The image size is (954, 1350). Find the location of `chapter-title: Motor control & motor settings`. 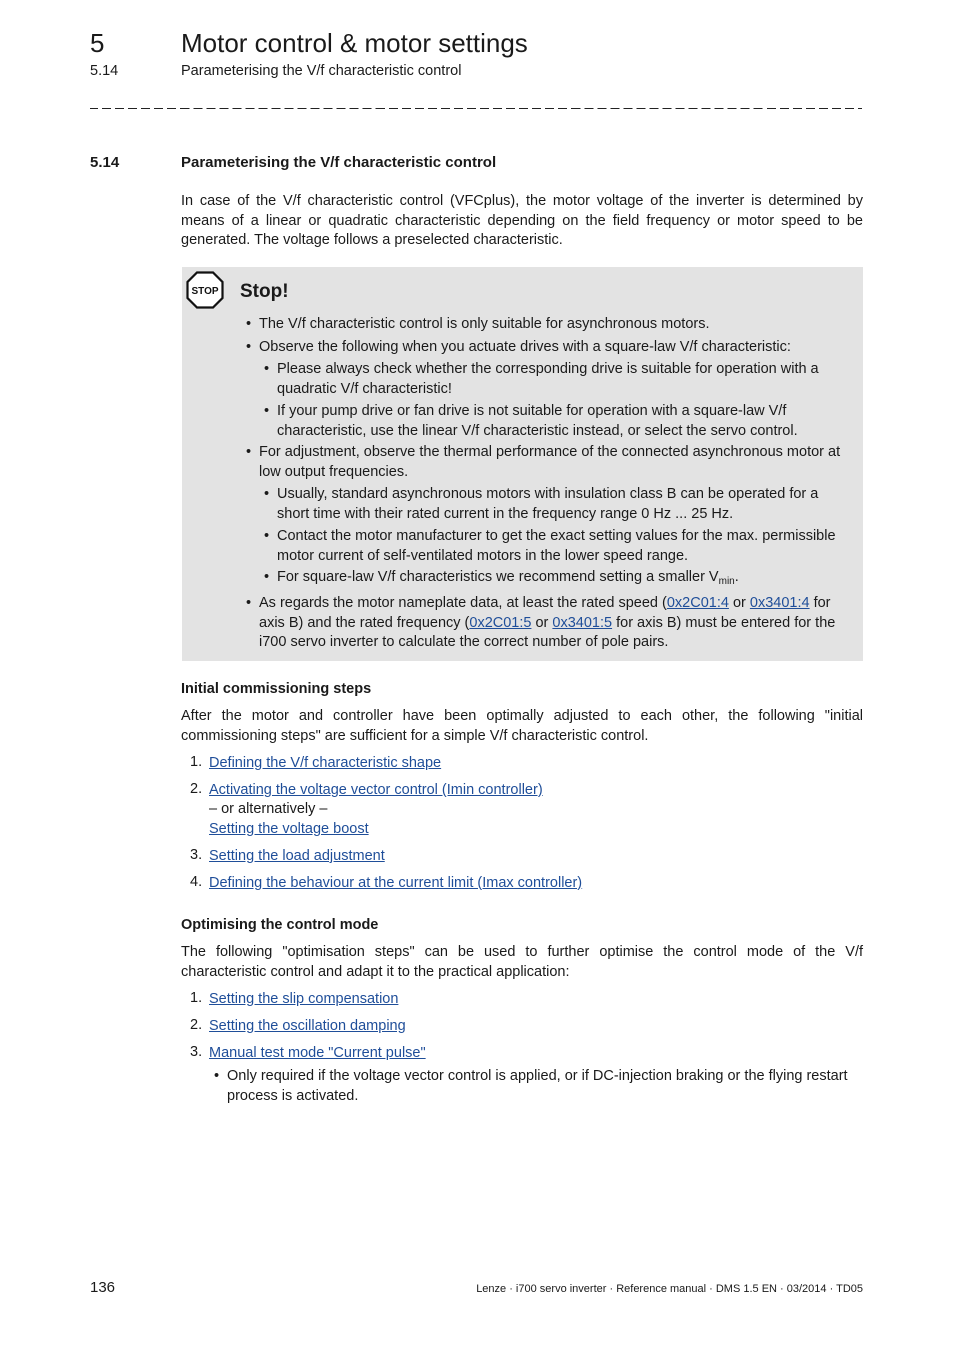

chapter-title: Motor control & motor settings is located at coordinates (354, 43).